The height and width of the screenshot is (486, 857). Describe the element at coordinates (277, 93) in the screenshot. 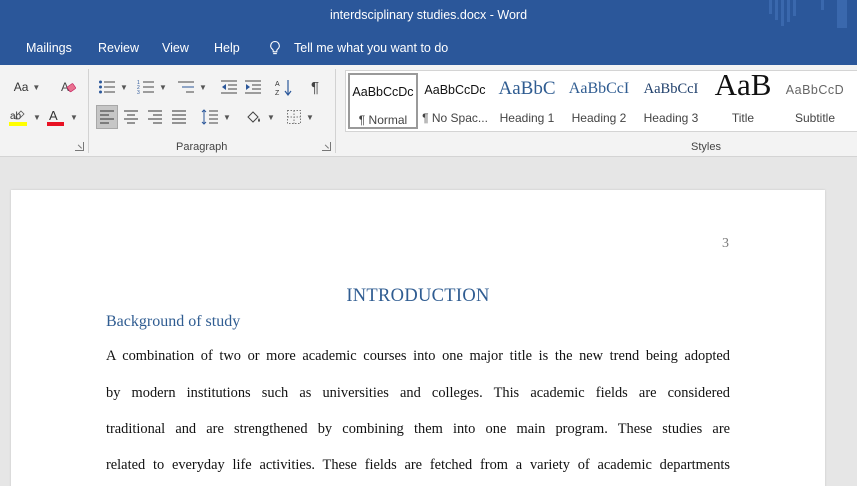

I see `svg-text: Z` at that location.